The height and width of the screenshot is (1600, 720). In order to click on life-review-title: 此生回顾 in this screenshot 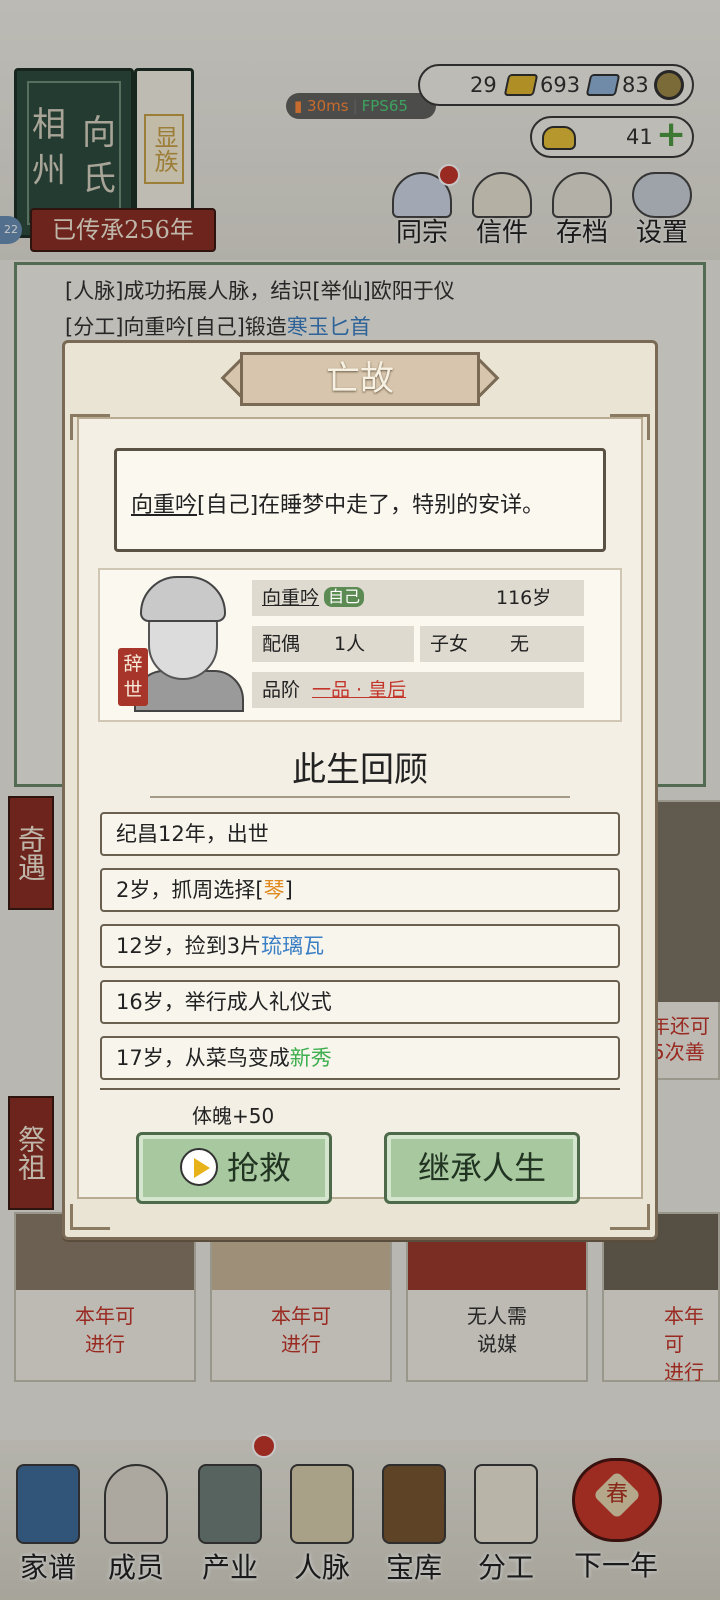, I will do `click(360, 770)`.